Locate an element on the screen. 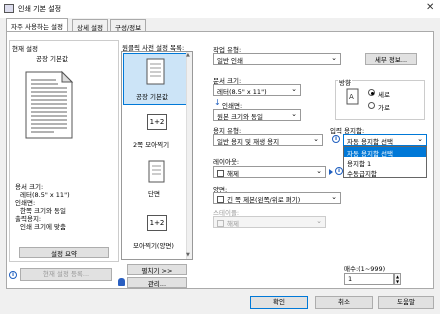  input-tray-dropdown: 자동 용지함 선택 용지함 1 수동급지함 is located at coordinates (385, 162).